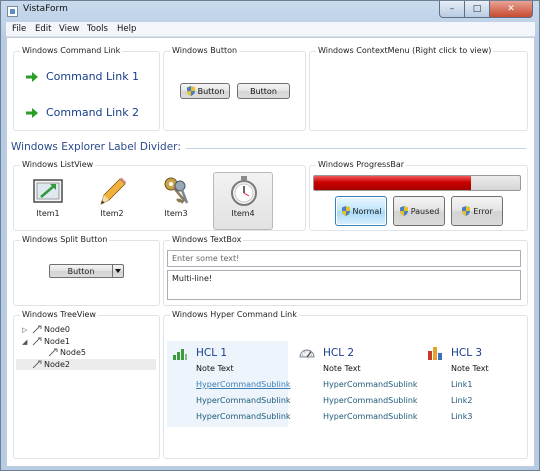  What do you see at coordinates (307, 353) in the screenshot?
I see `gauge-icon` at bounding box center [307, 353].